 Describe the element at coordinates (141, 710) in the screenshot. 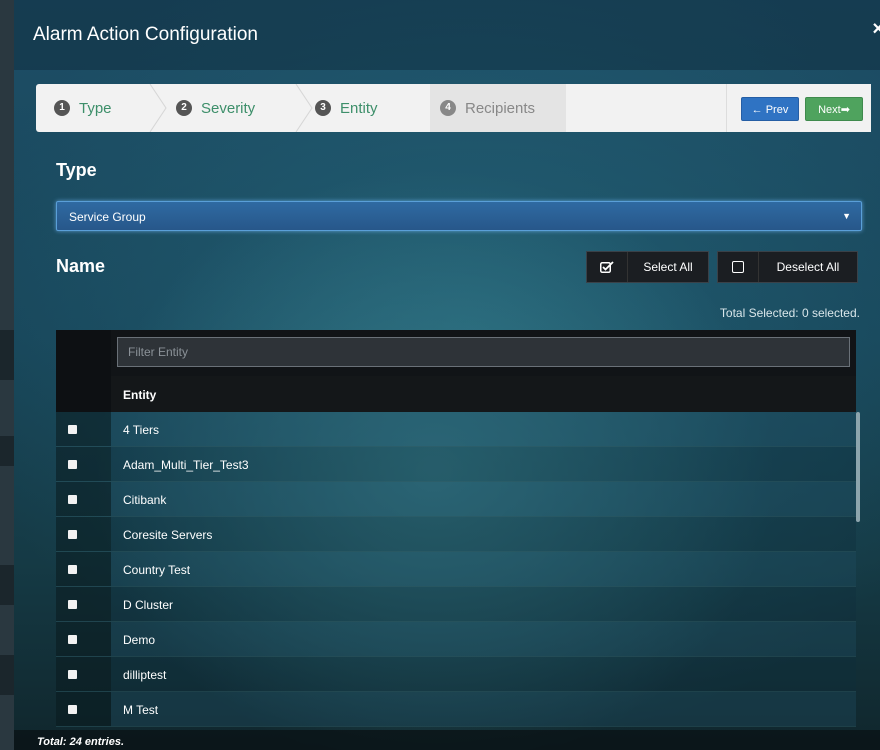

I see `entity-name: M Test` at that location.